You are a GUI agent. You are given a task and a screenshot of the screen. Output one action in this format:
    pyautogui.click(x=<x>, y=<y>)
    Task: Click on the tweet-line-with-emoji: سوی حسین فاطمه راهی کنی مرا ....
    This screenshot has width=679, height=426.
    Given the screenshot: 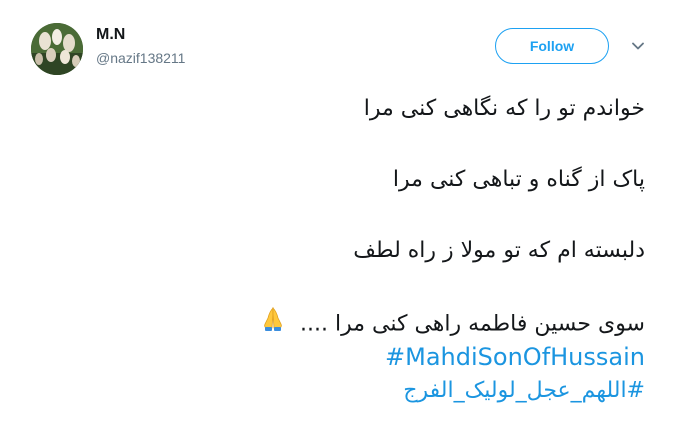 What is the action you would take?
    pyautogui.click(x=452, y=324)
    